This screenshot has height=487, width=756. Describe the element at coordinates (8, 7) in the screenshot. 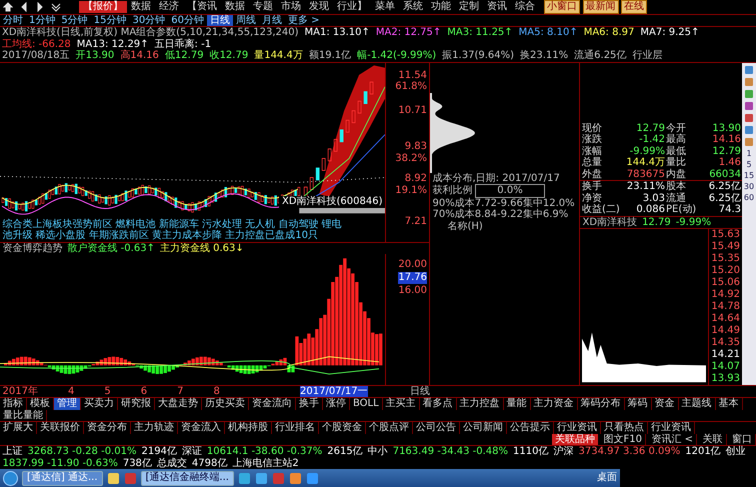

I see `home-icon` at that location.